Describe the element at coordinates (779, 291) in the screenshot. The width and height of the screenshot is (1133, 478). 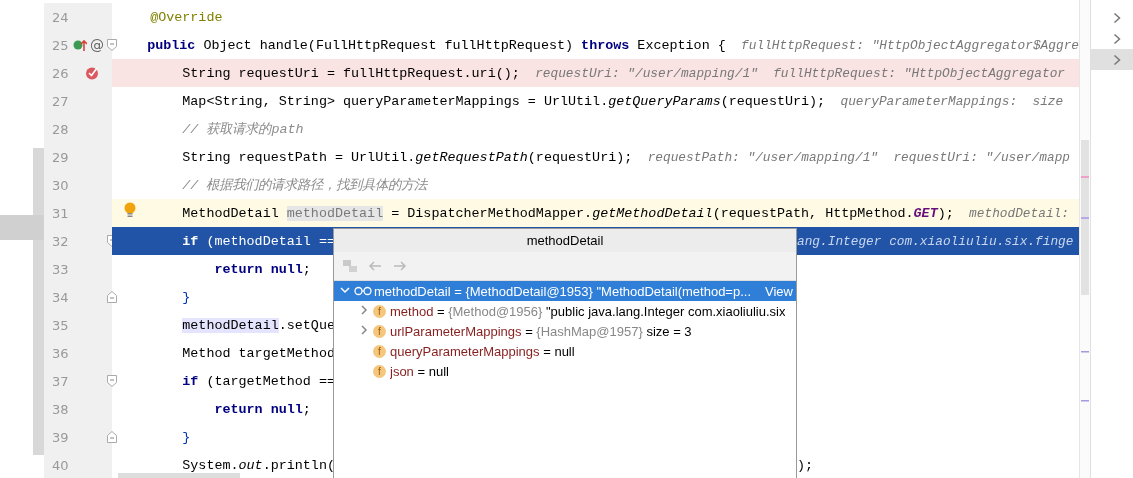
I see `view-link: View` at that location.